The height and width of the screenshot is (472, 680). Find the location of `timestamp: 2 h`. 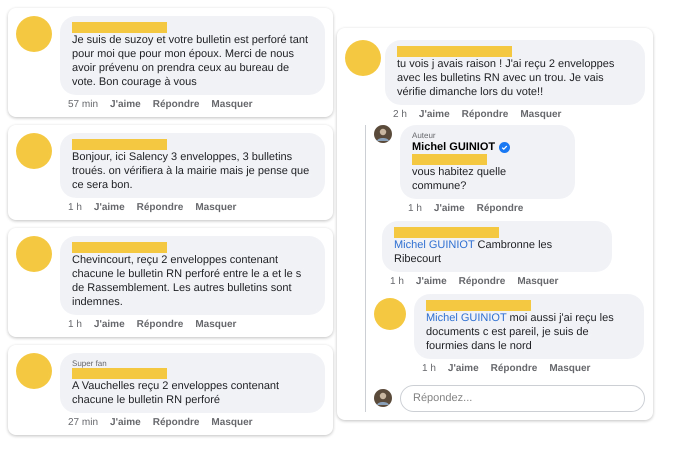

timestamp: 2 h is located at coordinates (400, 115).